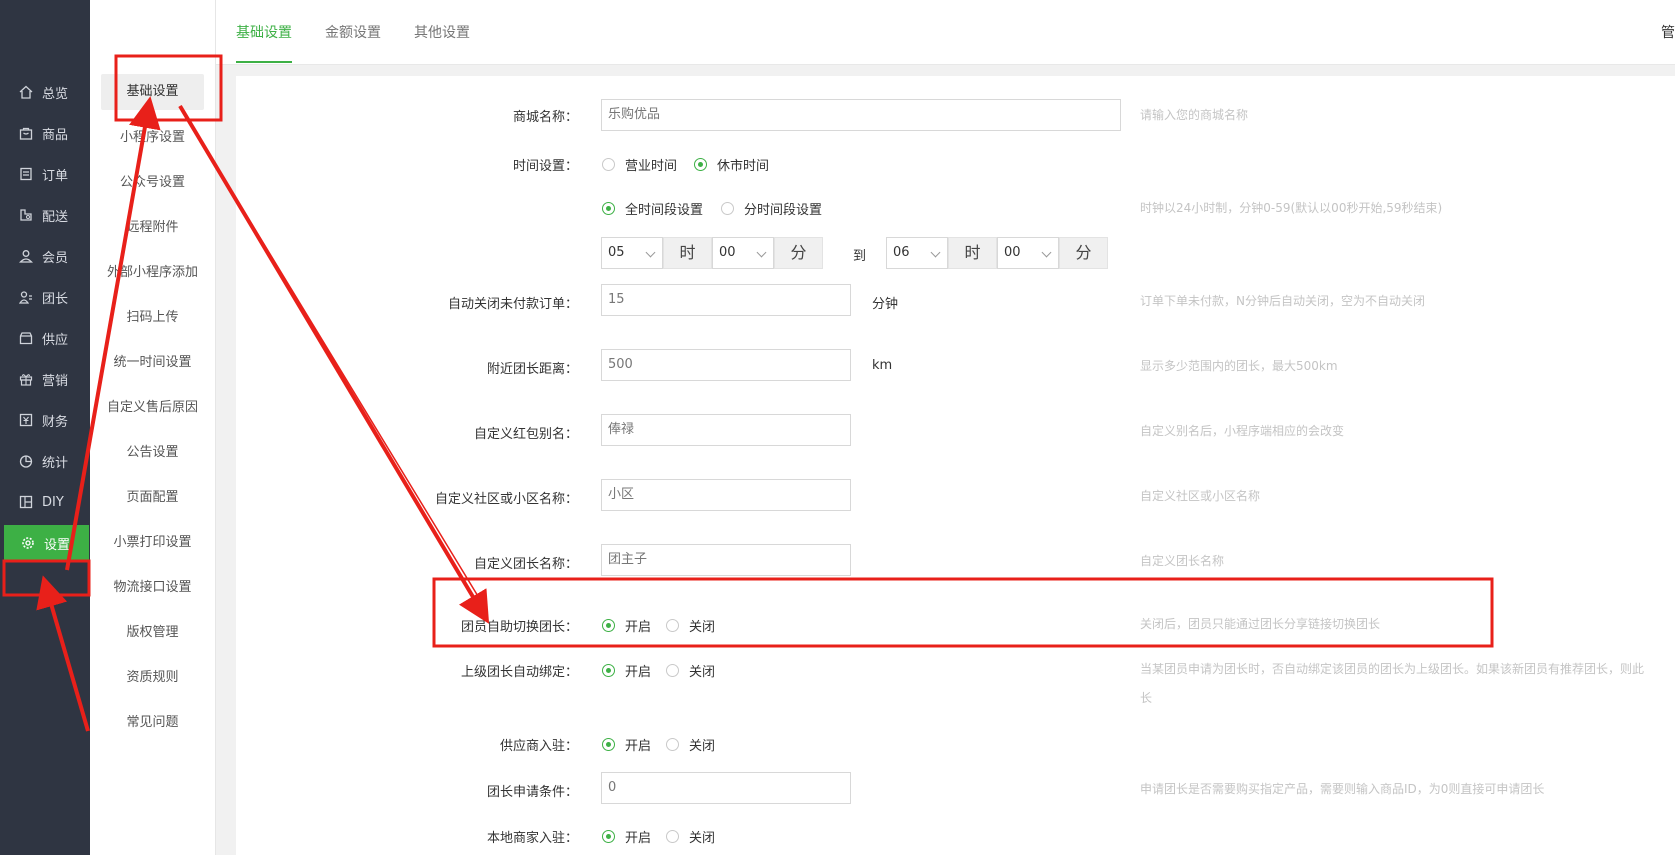 This screenshot has width=1675, height=855. Describe the element at coordinates (1146, 698) in the screenshot. I see `auto-bind-leader-hint-cont: 长` at that location.